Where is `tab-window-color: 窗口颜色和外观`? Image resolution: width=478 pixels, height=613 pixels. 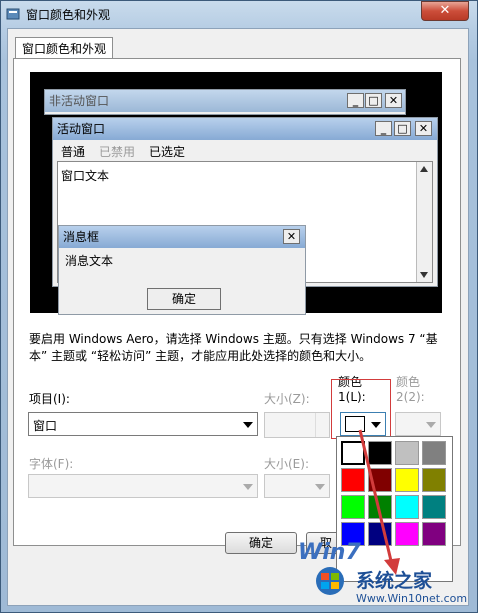 tab-window-color: 窗口颜色和外观 is located at coordinates (64, 48).